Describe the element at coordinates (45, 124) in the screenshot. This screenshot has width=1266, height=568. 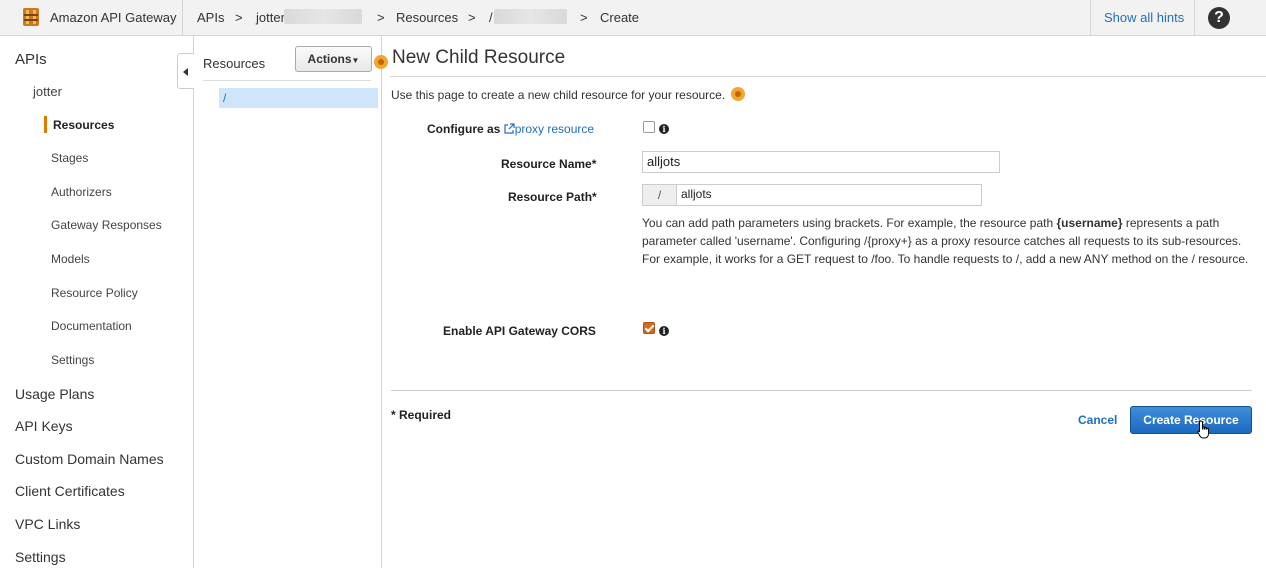
I see `active-indicator` at that location.